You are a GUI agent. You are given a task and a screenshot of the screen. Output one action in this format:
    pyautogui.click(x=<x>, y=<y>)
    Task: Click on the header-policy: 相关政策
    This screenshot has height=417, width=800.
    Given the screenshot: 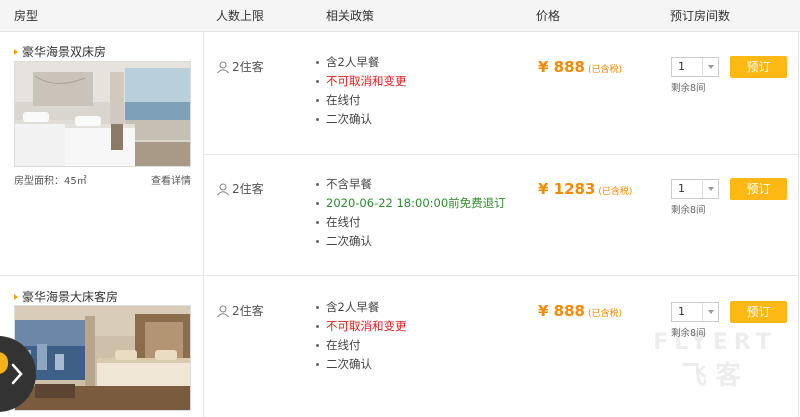 What is the action you would take?
    pyautogui.click(x=350, y=16)
    